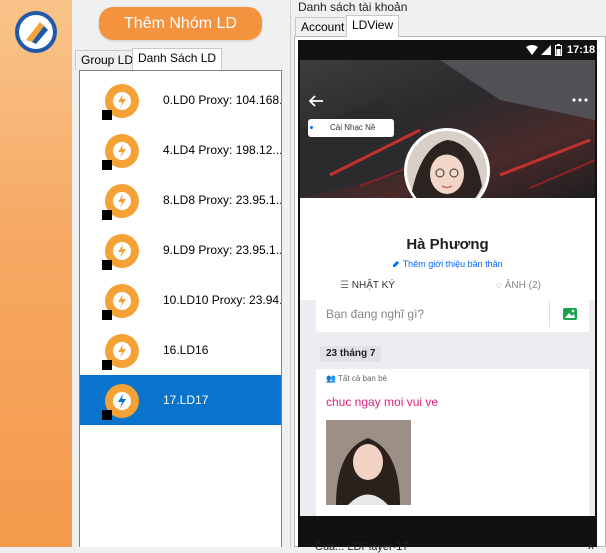 Image resolution: width=606 pixels, height=553 pixels. Describe the element at coordinates (373, 26) in the screenshot. I see `tab-ldview: LDView` at that location.